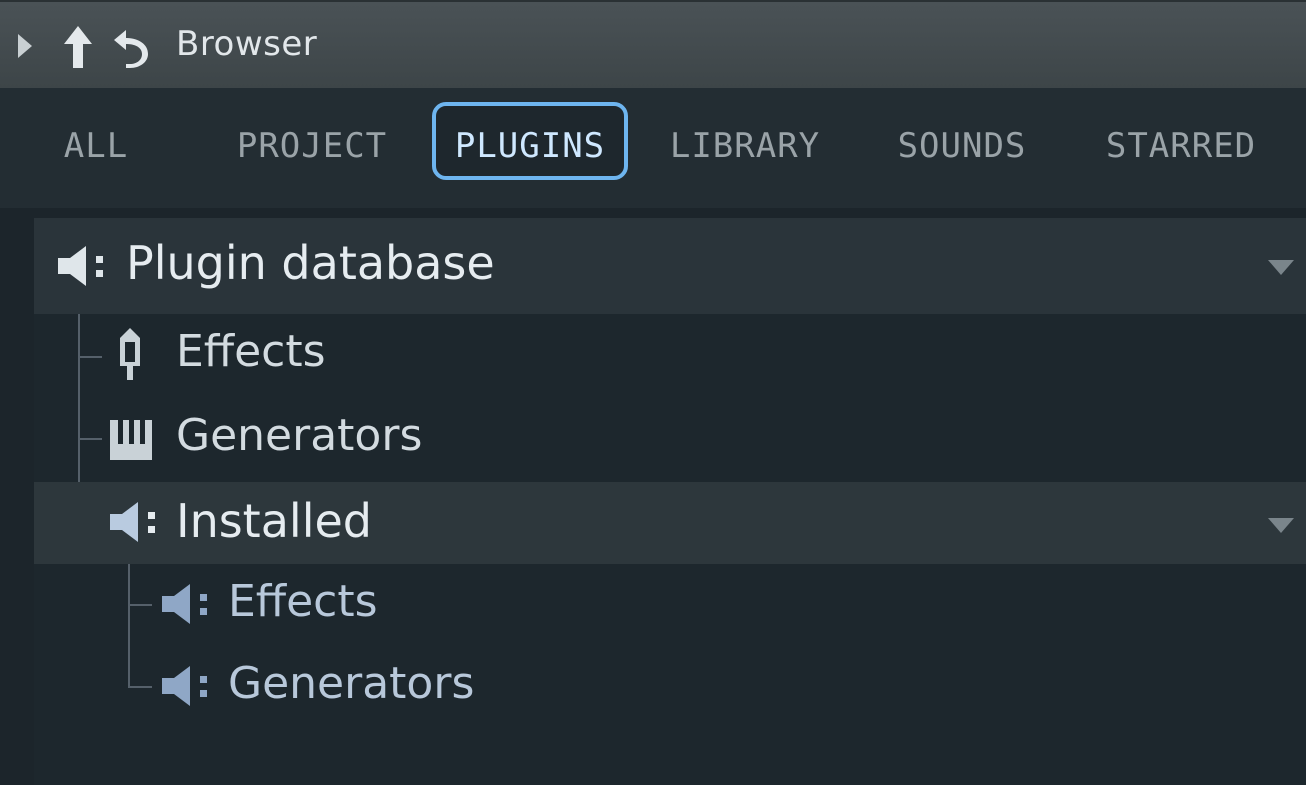 This screenshot has width=1306, height=785. I want to click on browser-titlebar: Browser, so click(653, 44).